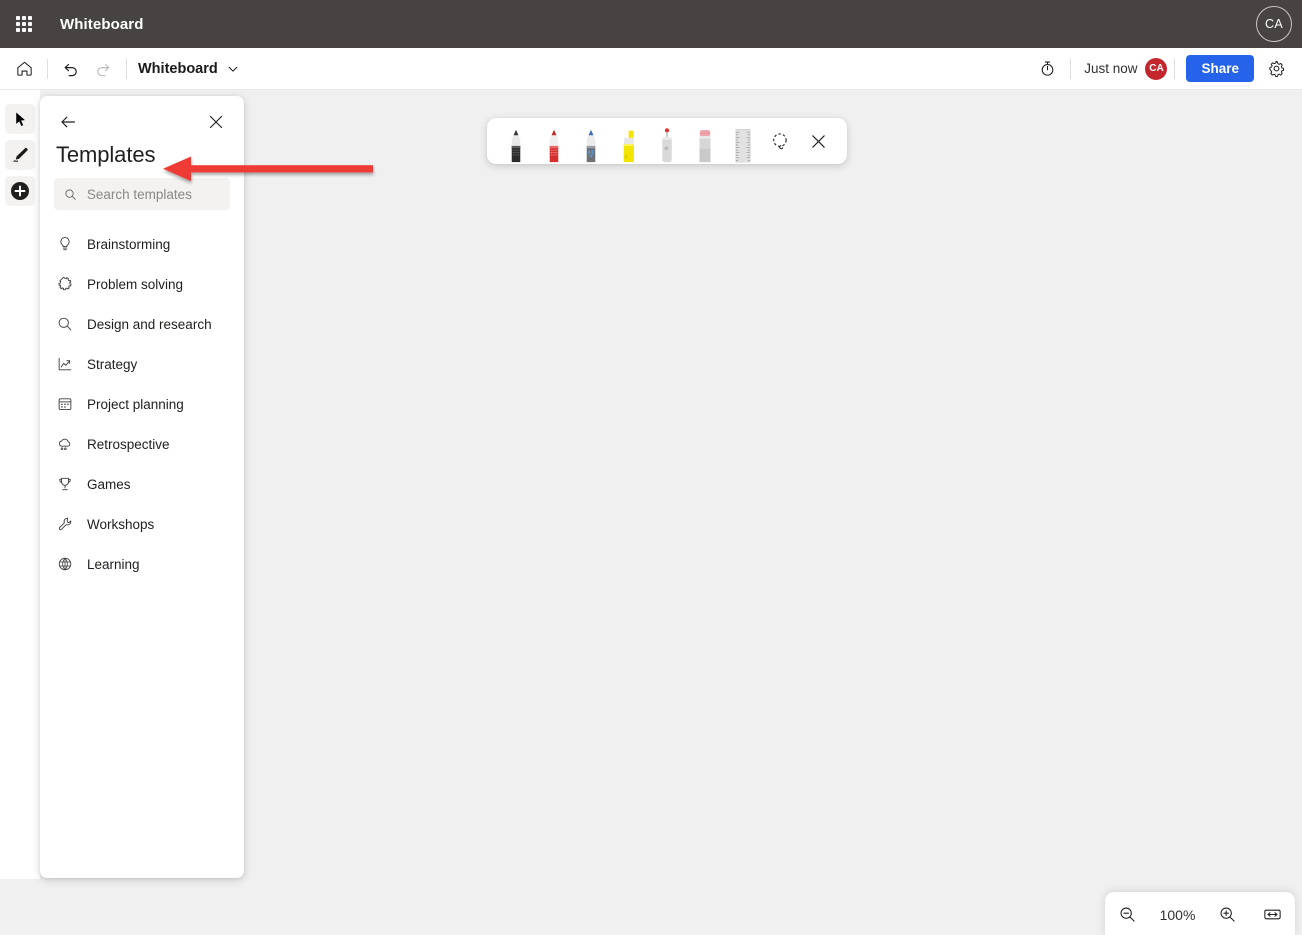 The width and height of the screenshot is (1302, 935). What do you see at coordinates (1178, 915) in the screenshot?
I see `zoom-level: 100%` at bounding box center [1178, 915].